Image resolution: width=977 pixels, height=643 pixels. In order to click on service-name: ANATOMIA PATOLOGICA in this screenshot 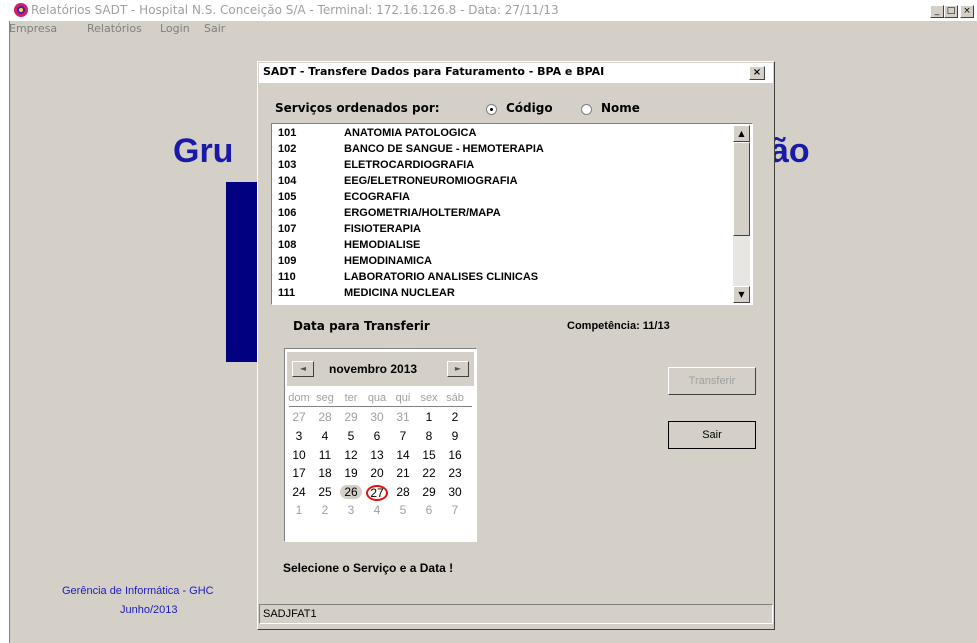, I will do `click(410, 133)`.